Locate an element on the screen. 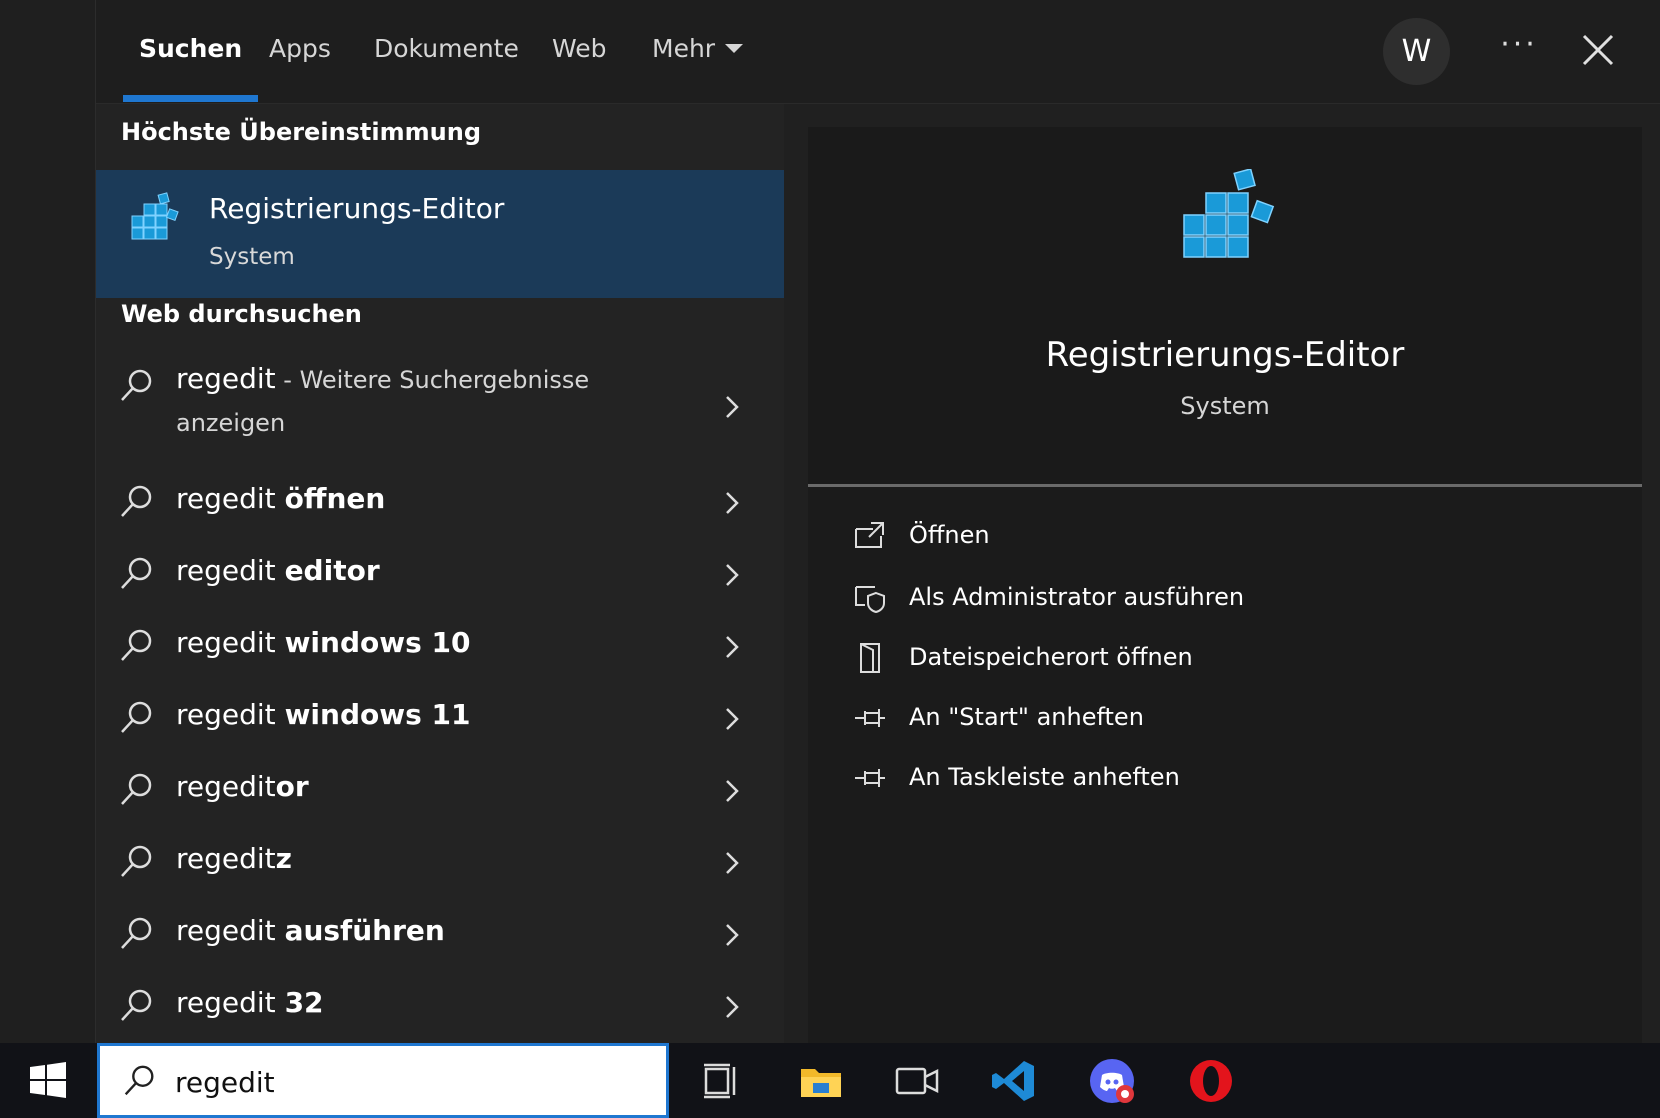 This screenshot has width=1660, height=1118. active-tab-indicator is located at coordinates (190, 98).